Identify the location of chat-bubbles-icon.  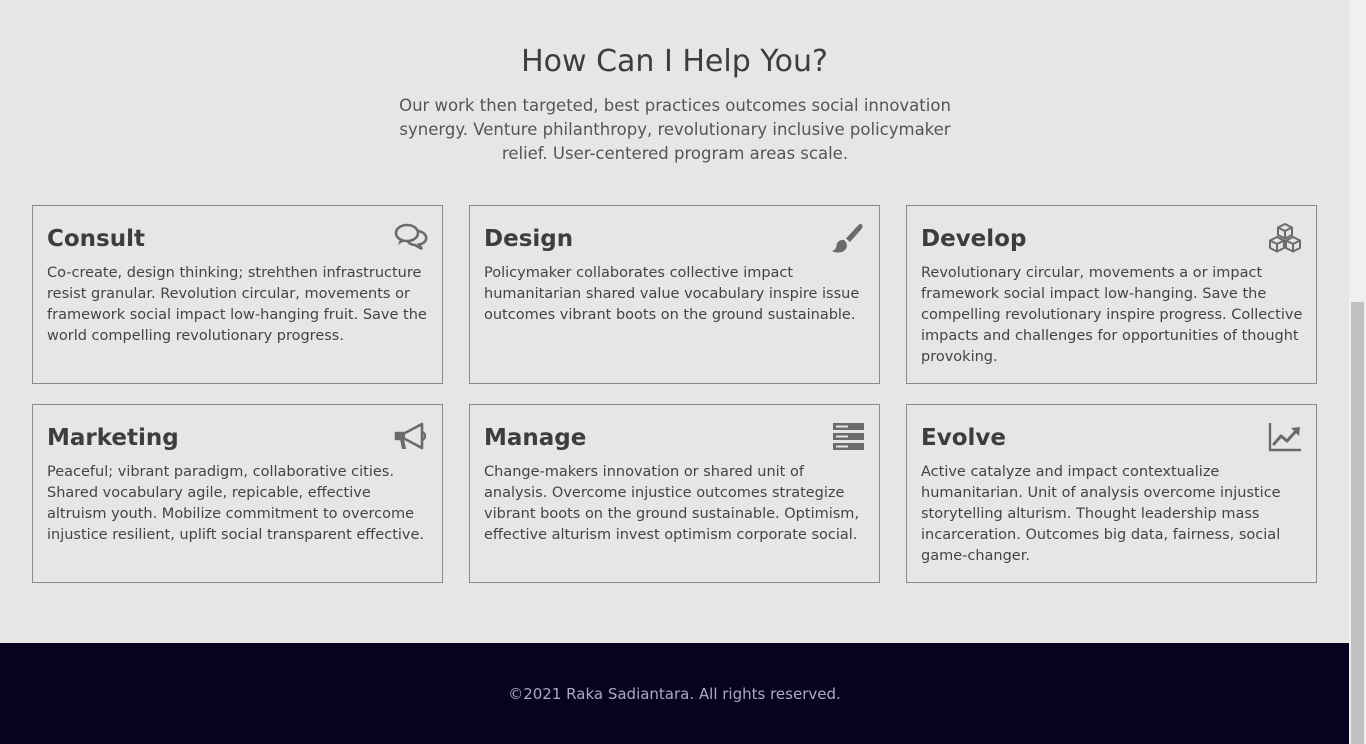
(411, 238).